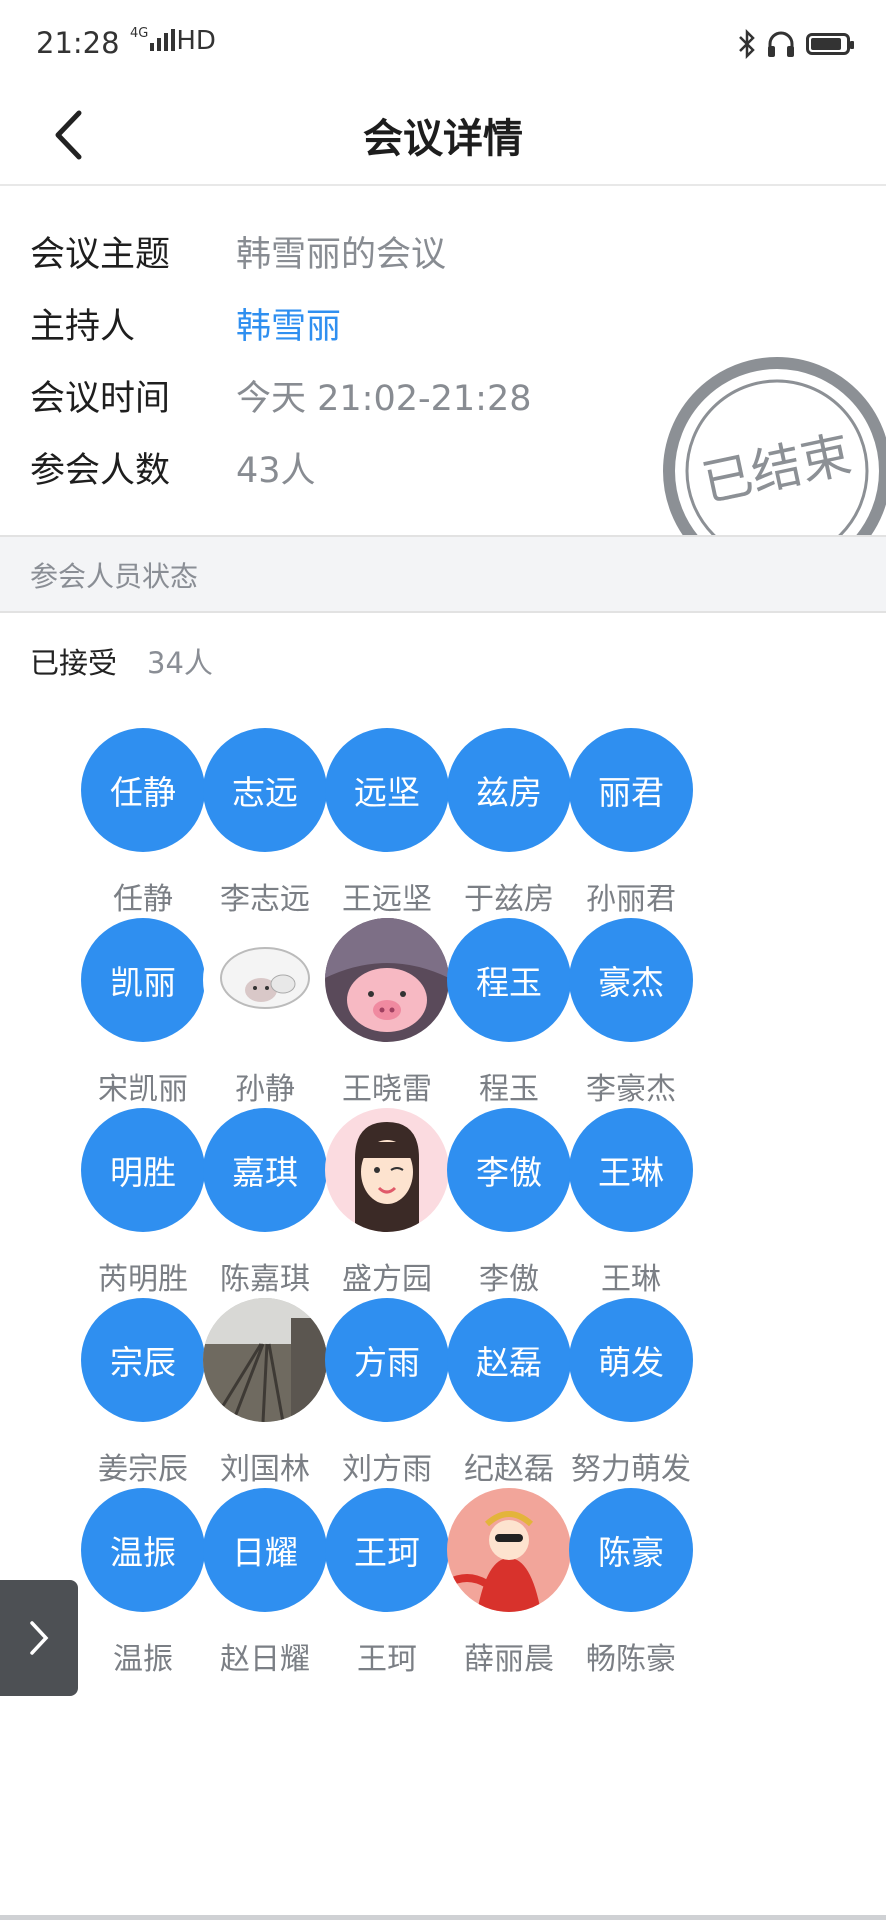  I want to click on page-title: 会议详情, so click(443, 139).